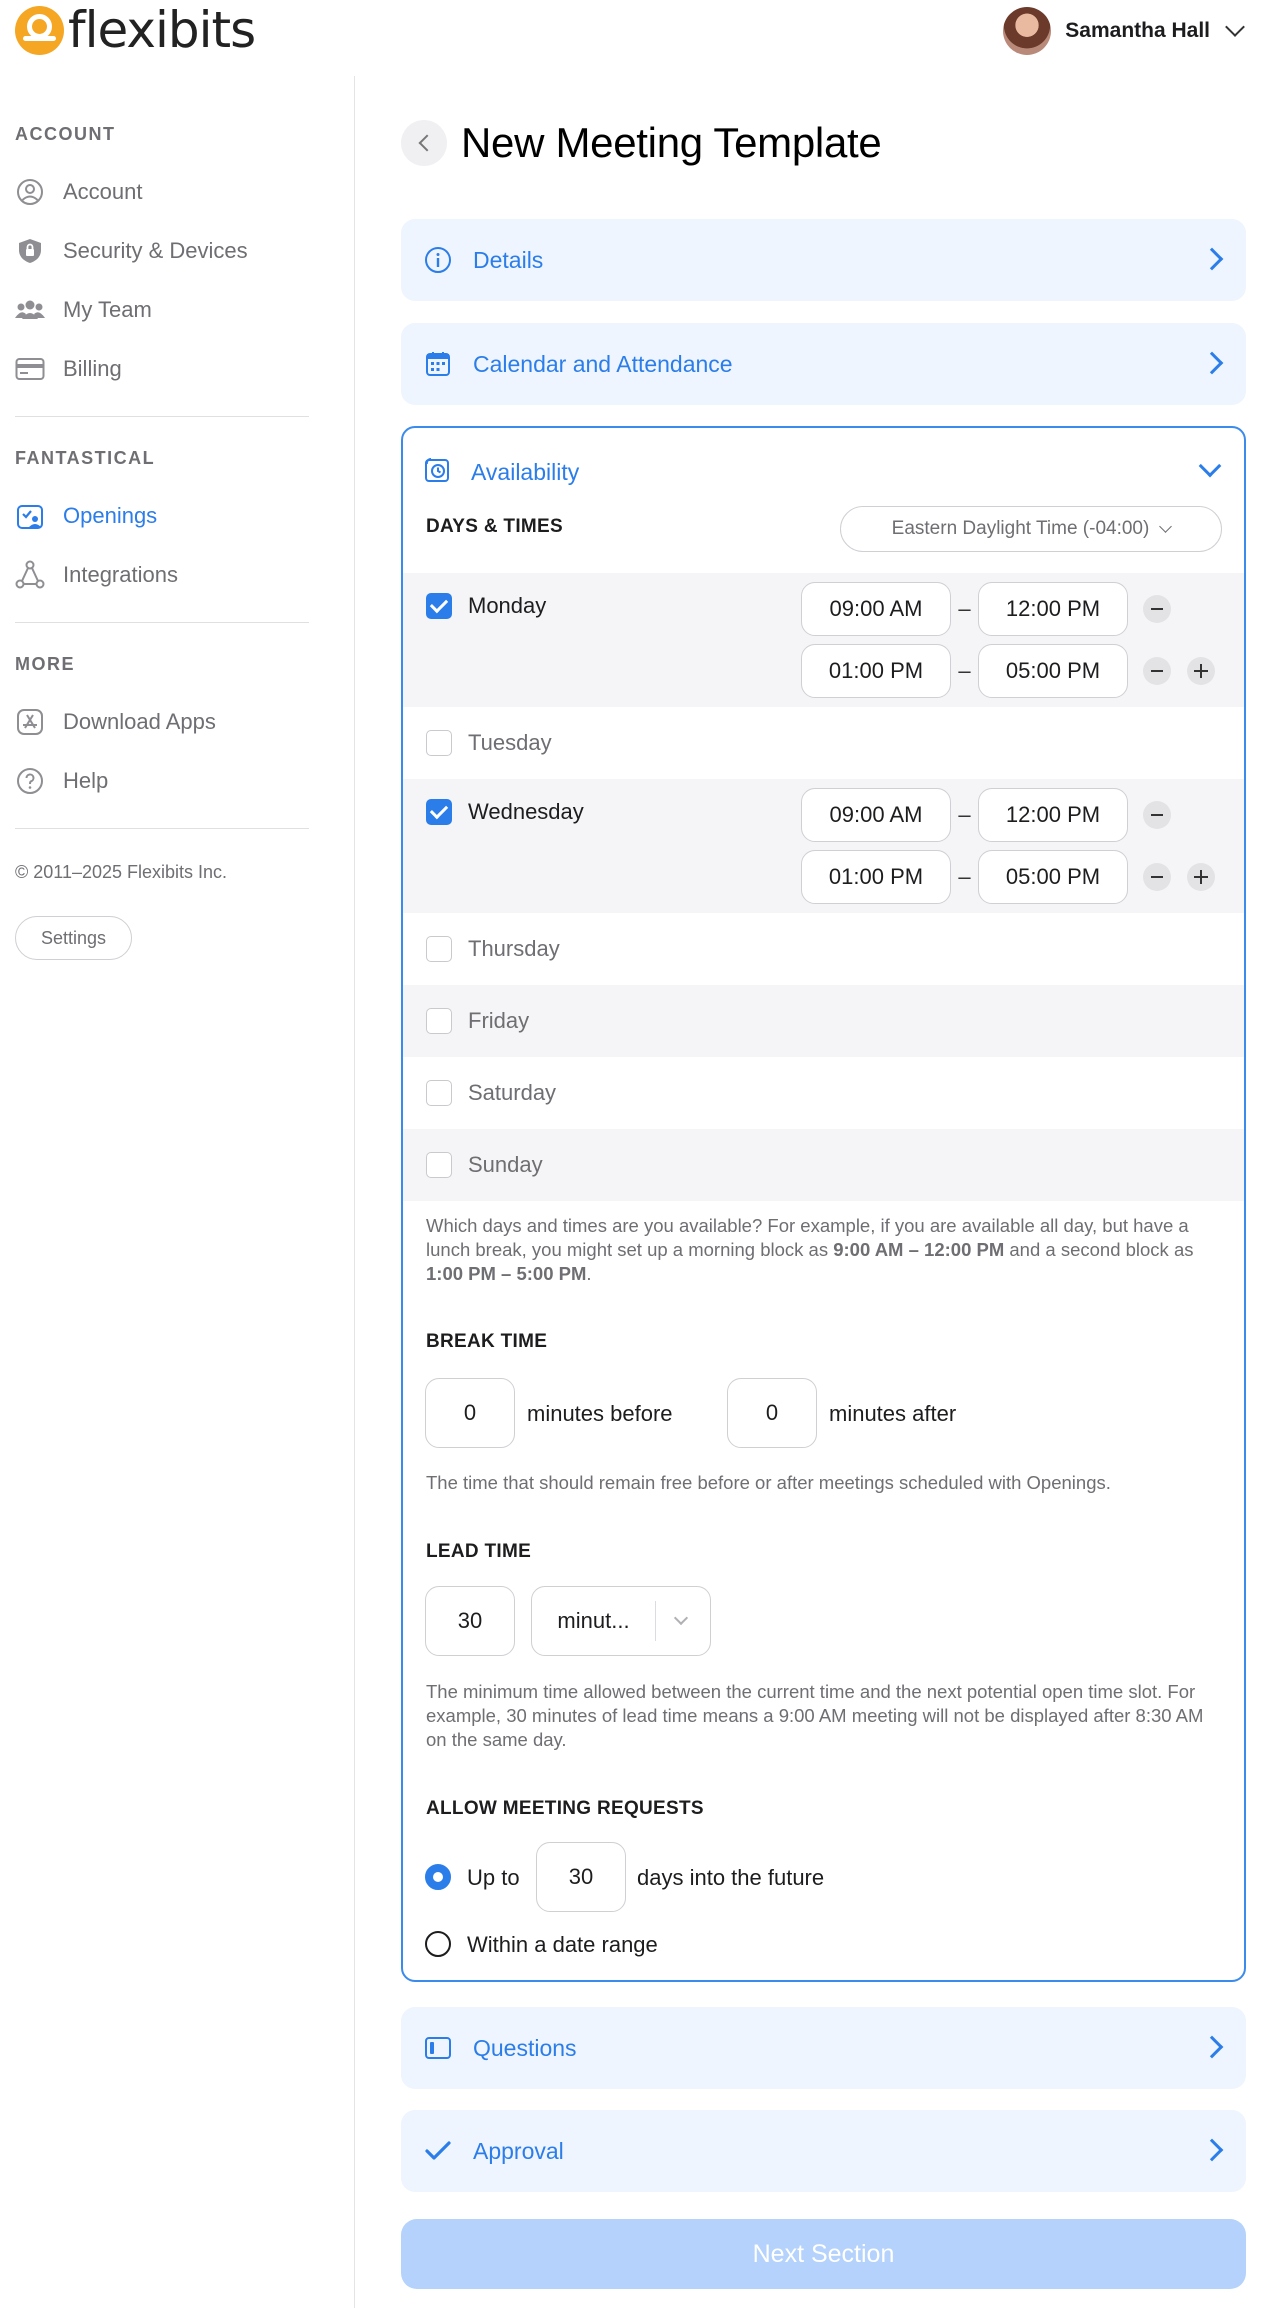  I want to click on date-range-radio, so click(438, 1944).